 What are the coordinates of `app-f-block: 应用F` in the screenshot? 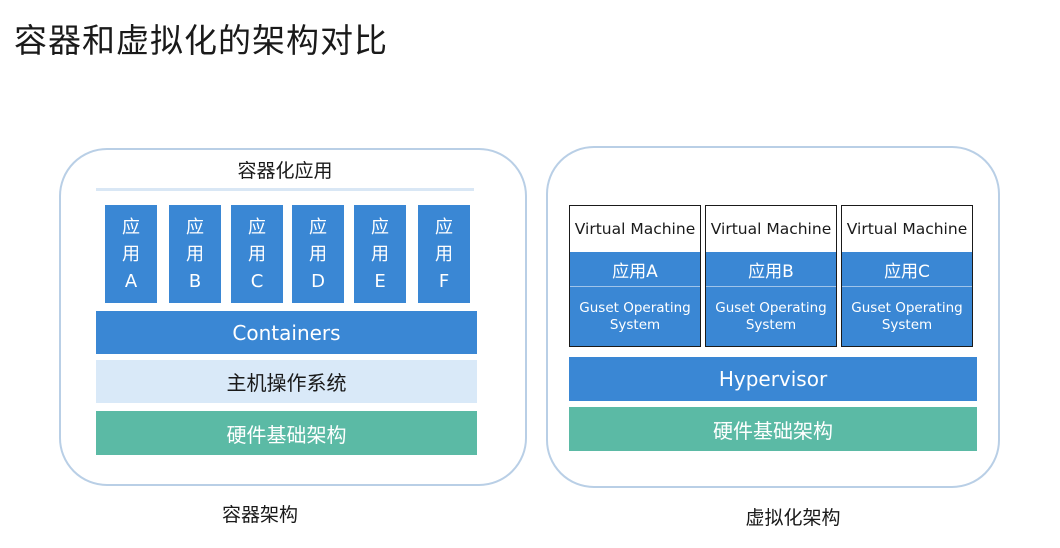 It's located at (444, 254).